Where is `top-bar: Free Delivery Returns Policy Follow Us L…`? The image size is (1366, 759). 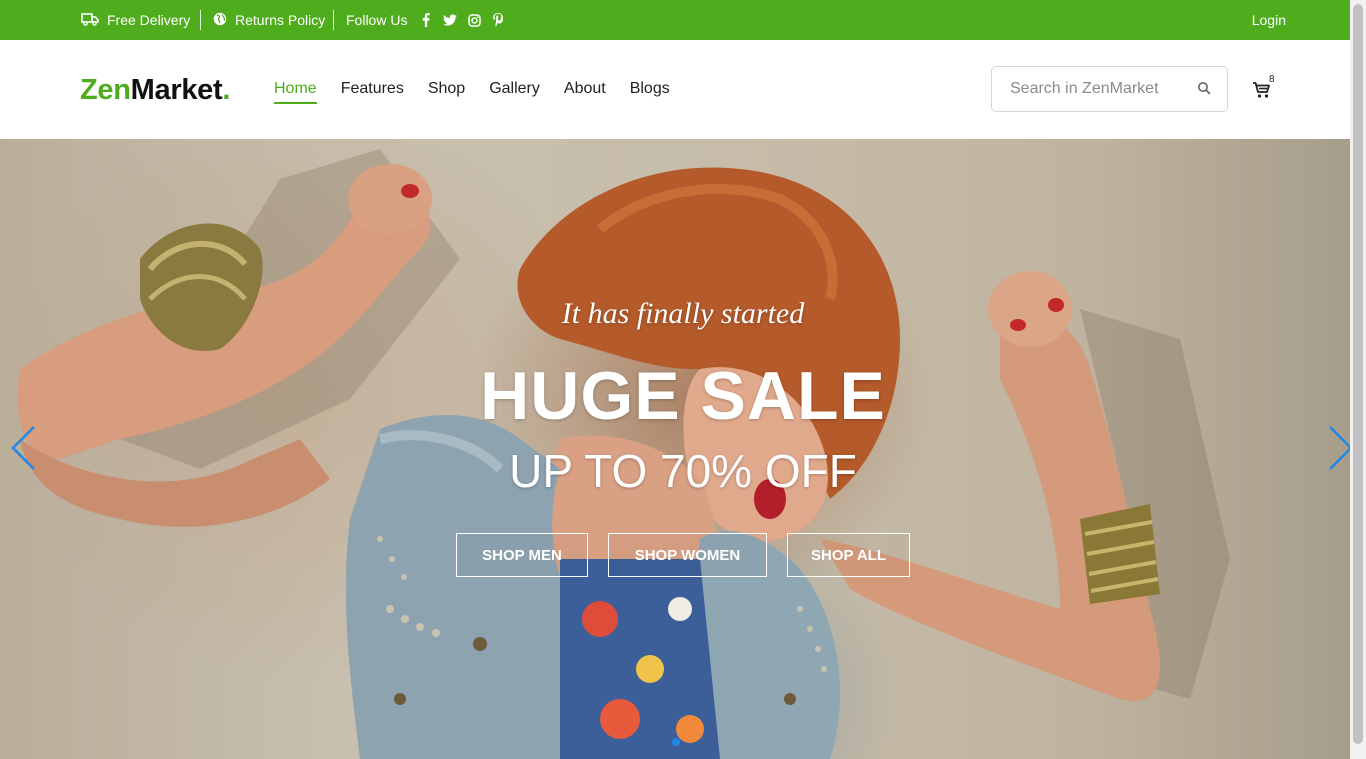
top-bar: Free Delivery Returns Policy Follow Us L… is located at coordinates (675, 20).